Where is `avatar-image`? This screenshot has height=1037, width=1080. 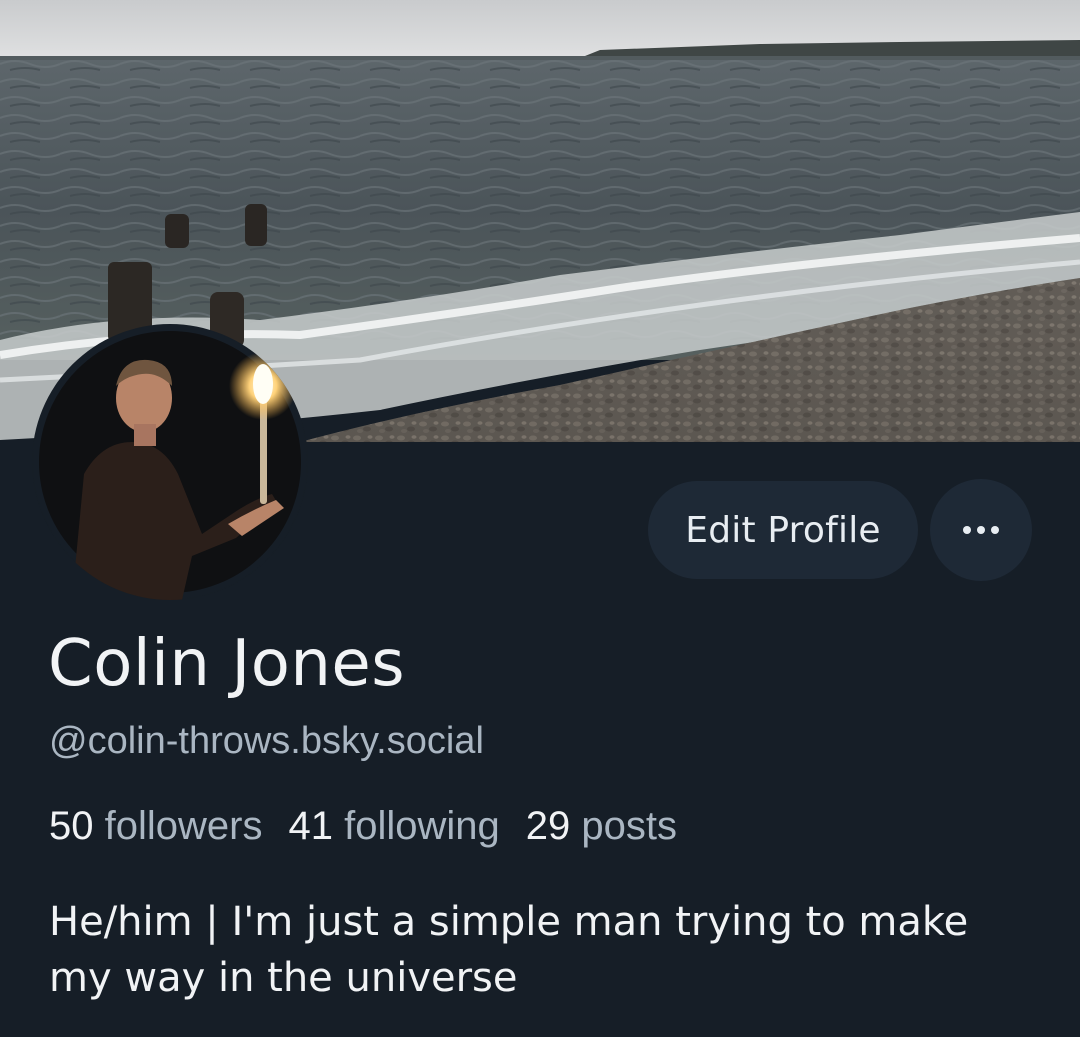
avatar-image is located at coordinates (170, 462).